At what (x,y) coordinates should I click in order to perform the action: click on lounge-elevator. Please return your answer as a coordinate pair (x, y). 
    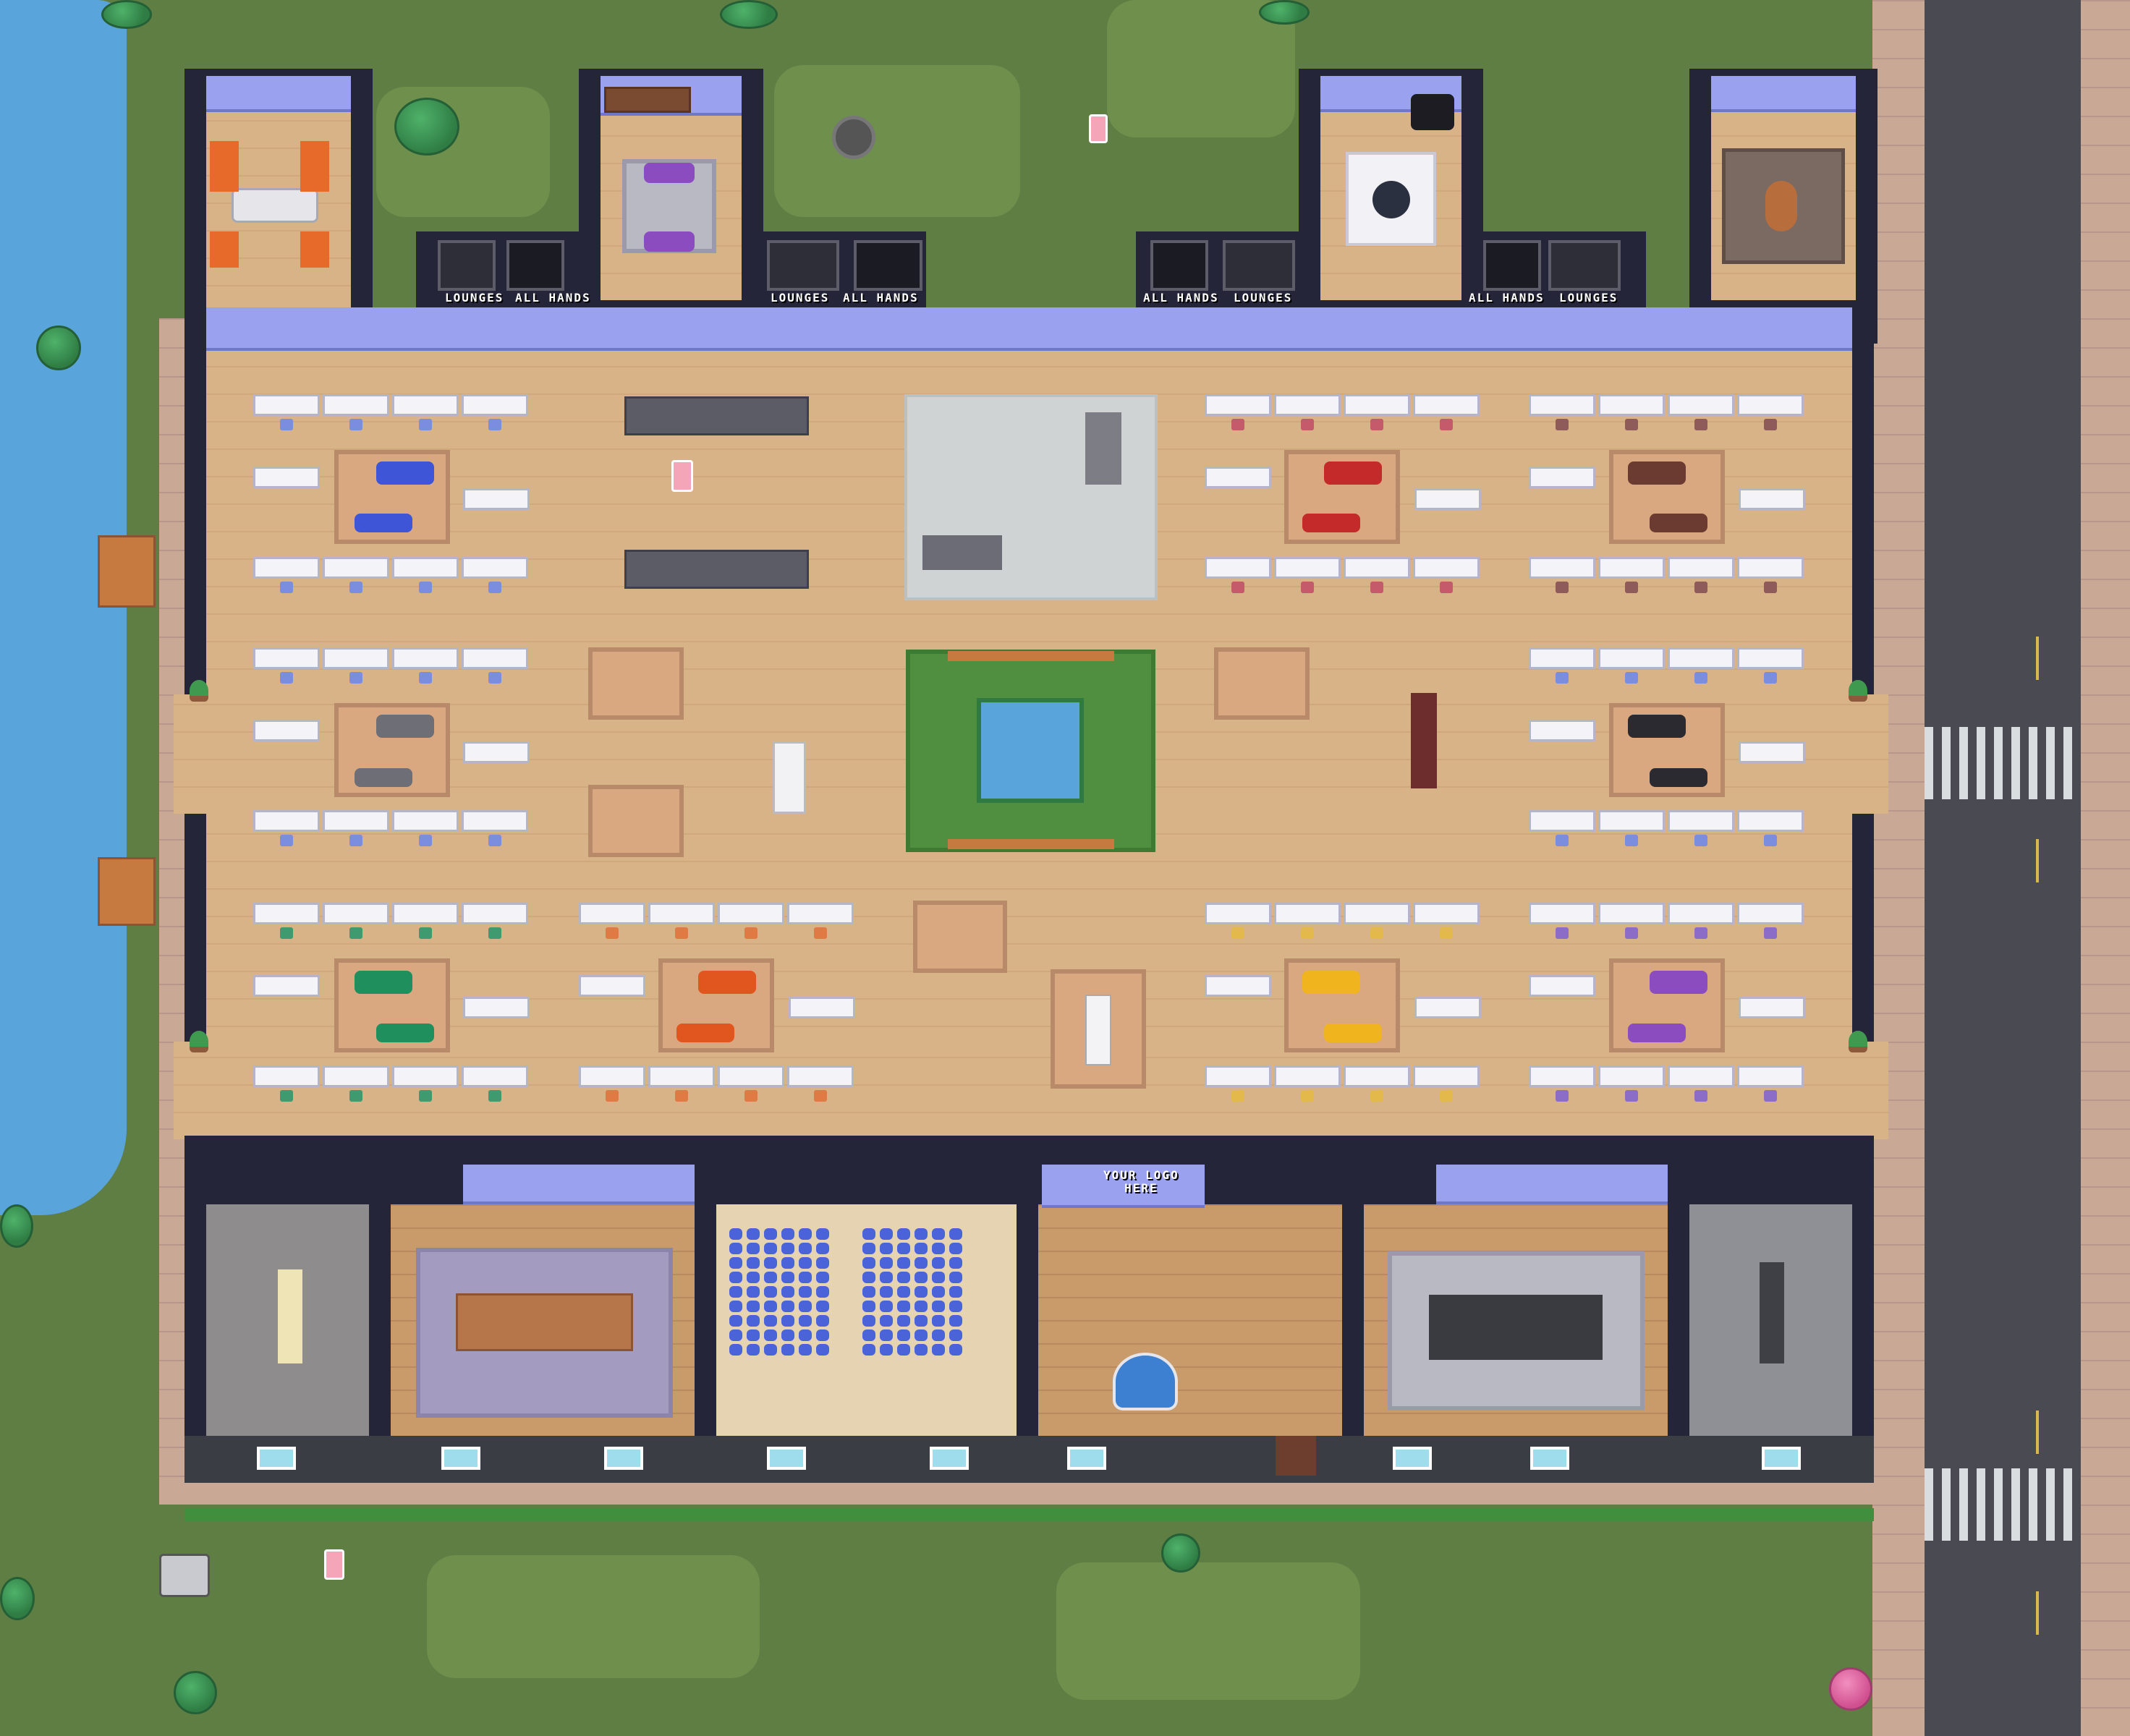
    Looking at the image, I should click on (1259, 266).